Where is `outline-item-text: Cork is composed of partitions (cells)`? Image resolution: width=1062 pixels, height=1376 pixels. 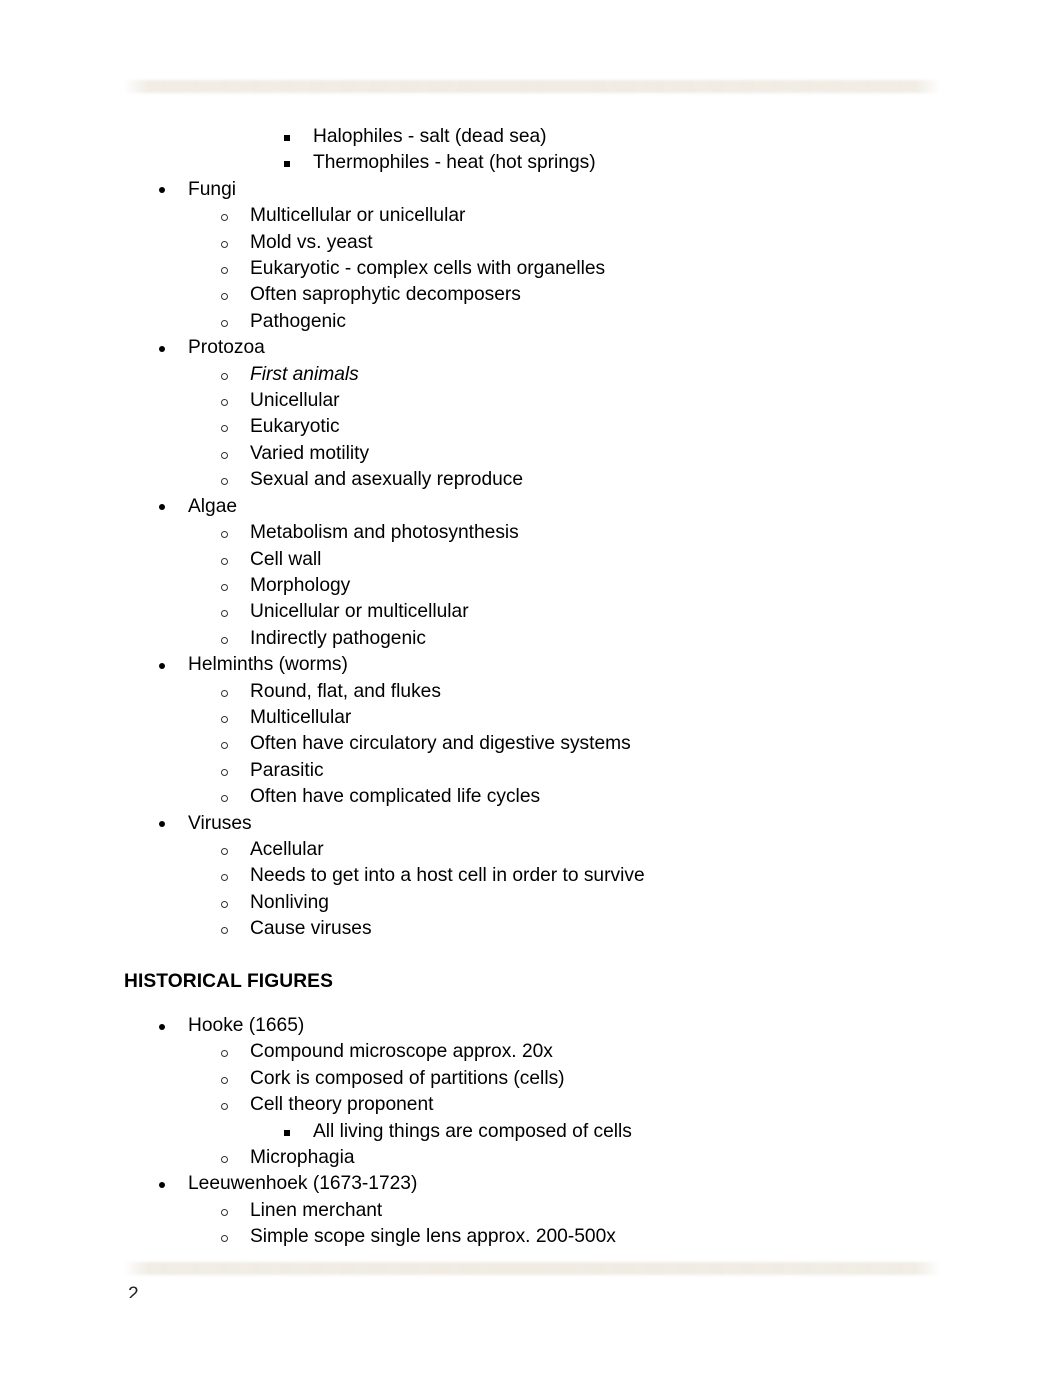 outline-item-text: Cork is composed of partitions (cells) is located at coordinates (407, 1078).